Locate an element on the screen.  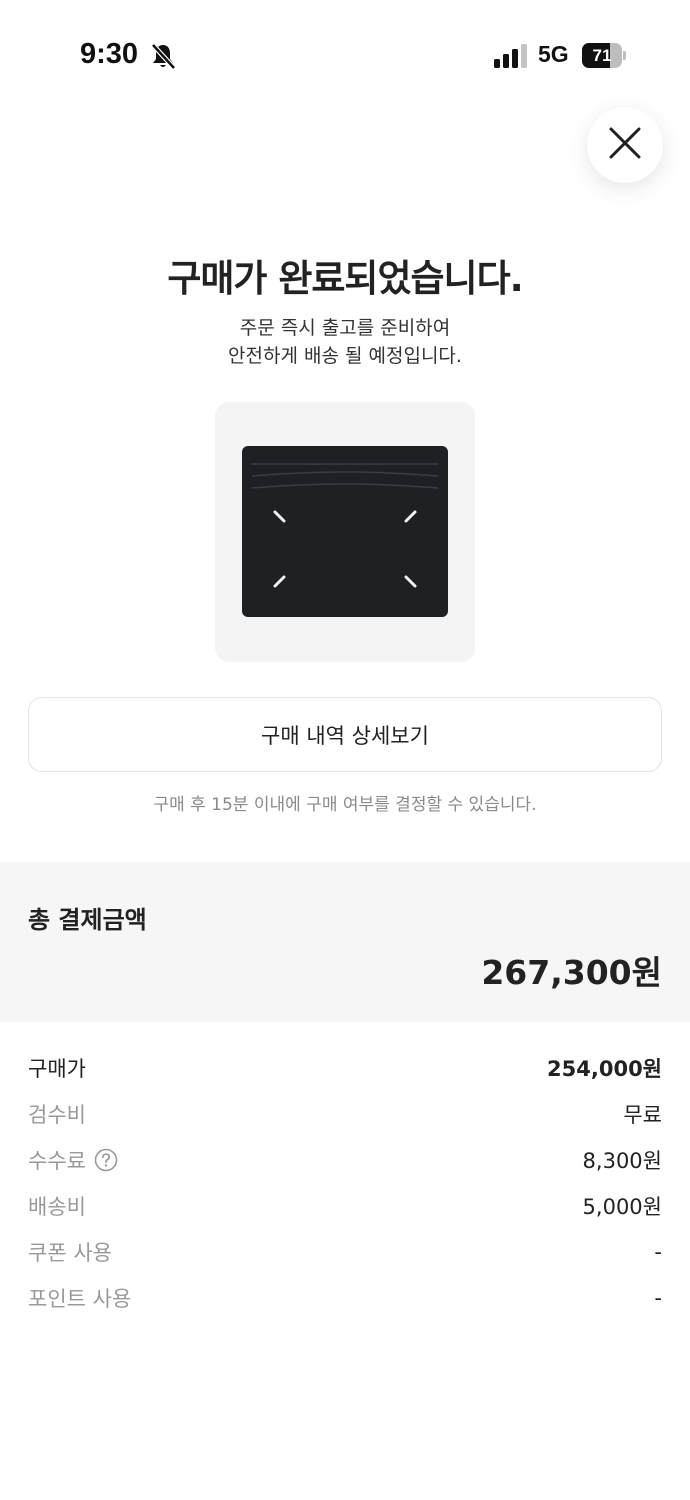
row-label: 배송비 is located at coordinates (57, 1207).